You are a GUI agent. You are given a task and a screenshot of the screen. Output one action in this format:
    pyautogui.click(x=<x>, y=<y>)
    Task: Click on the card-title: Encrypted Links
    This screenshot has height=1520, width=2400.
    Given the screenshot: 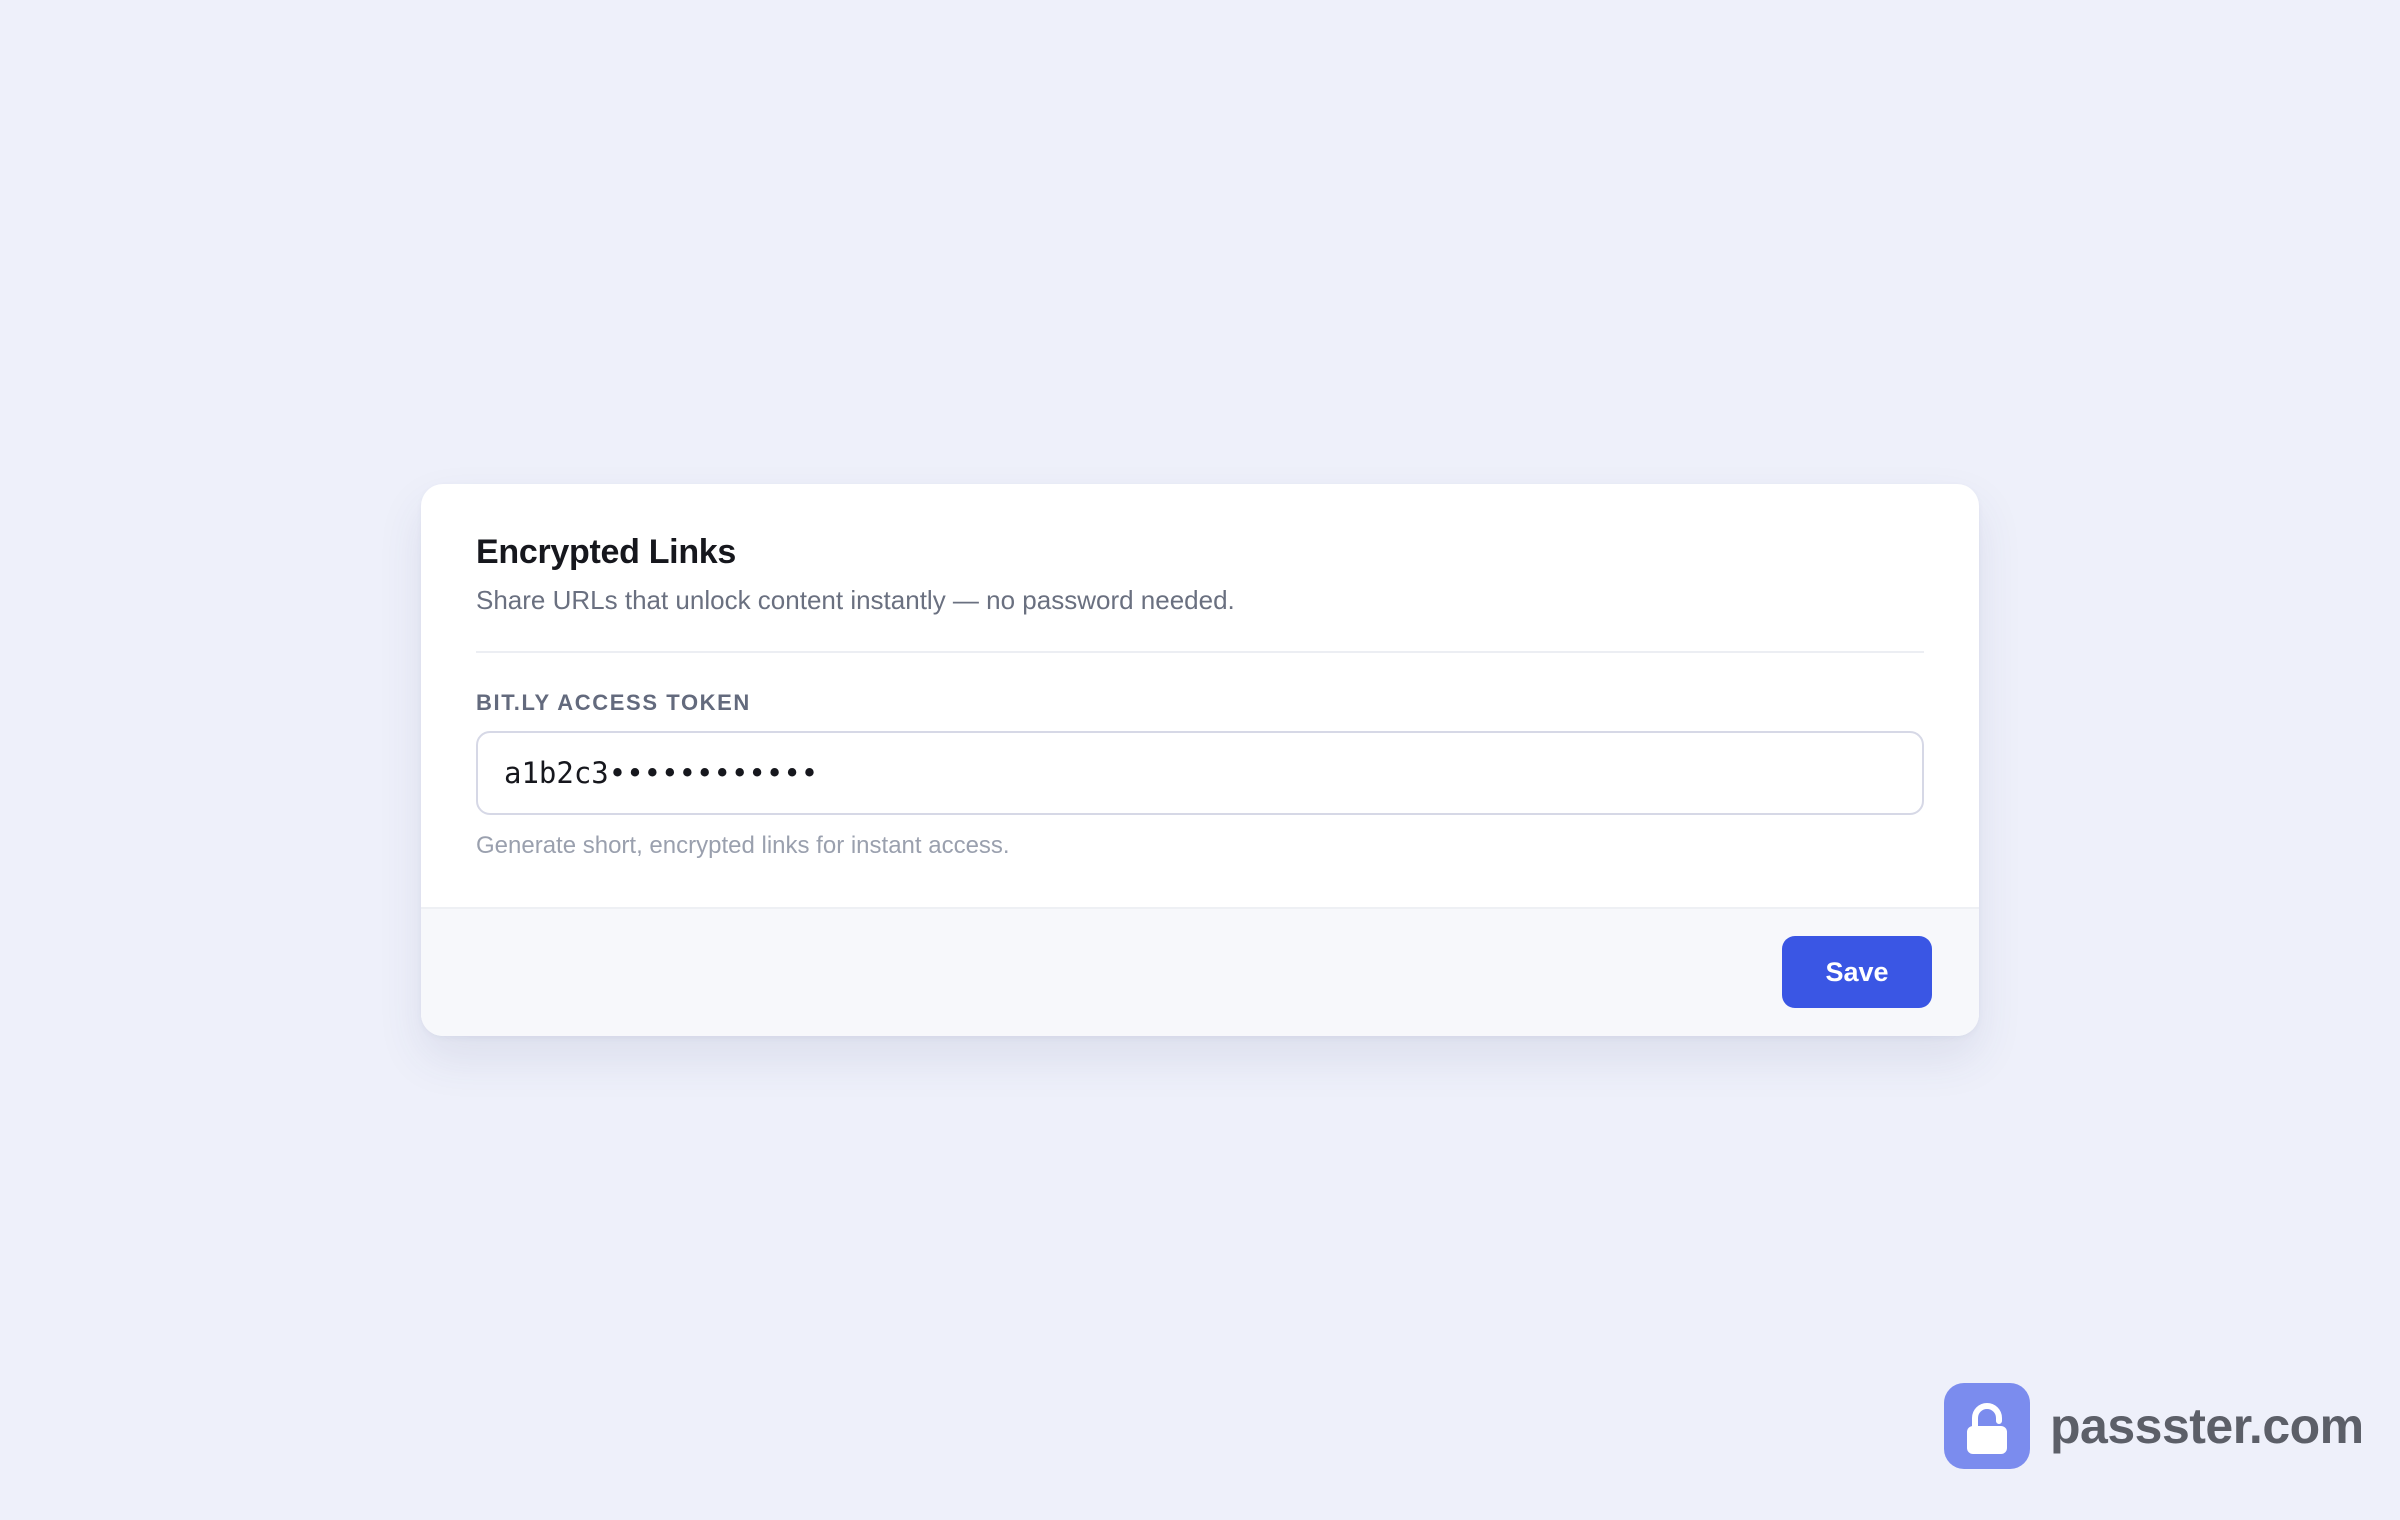 What is the action you would take?
    pyautogui.click(x=606, y=552)
    